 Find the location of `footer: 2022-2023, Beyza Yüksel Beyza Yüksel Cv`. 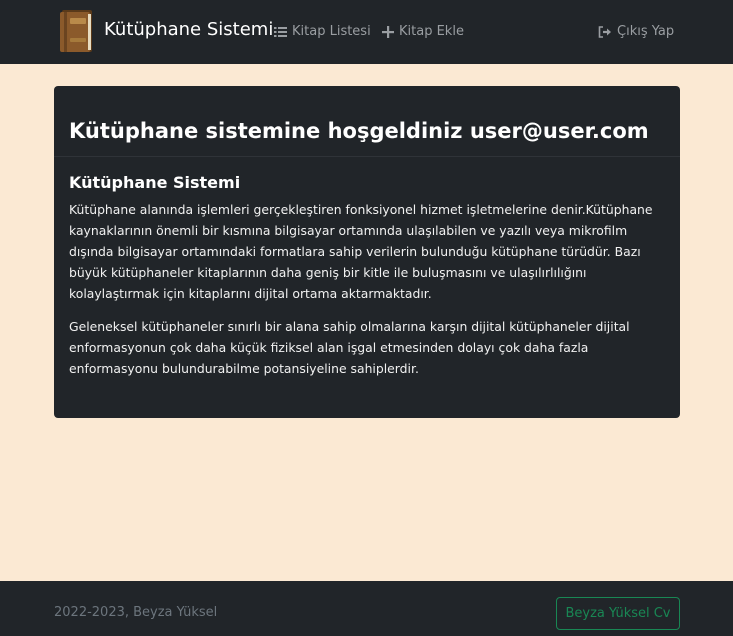

footer: 2022-2023, Beyza Yüksel Beyza Yüksel Cv is located at coordinates (366, 608).